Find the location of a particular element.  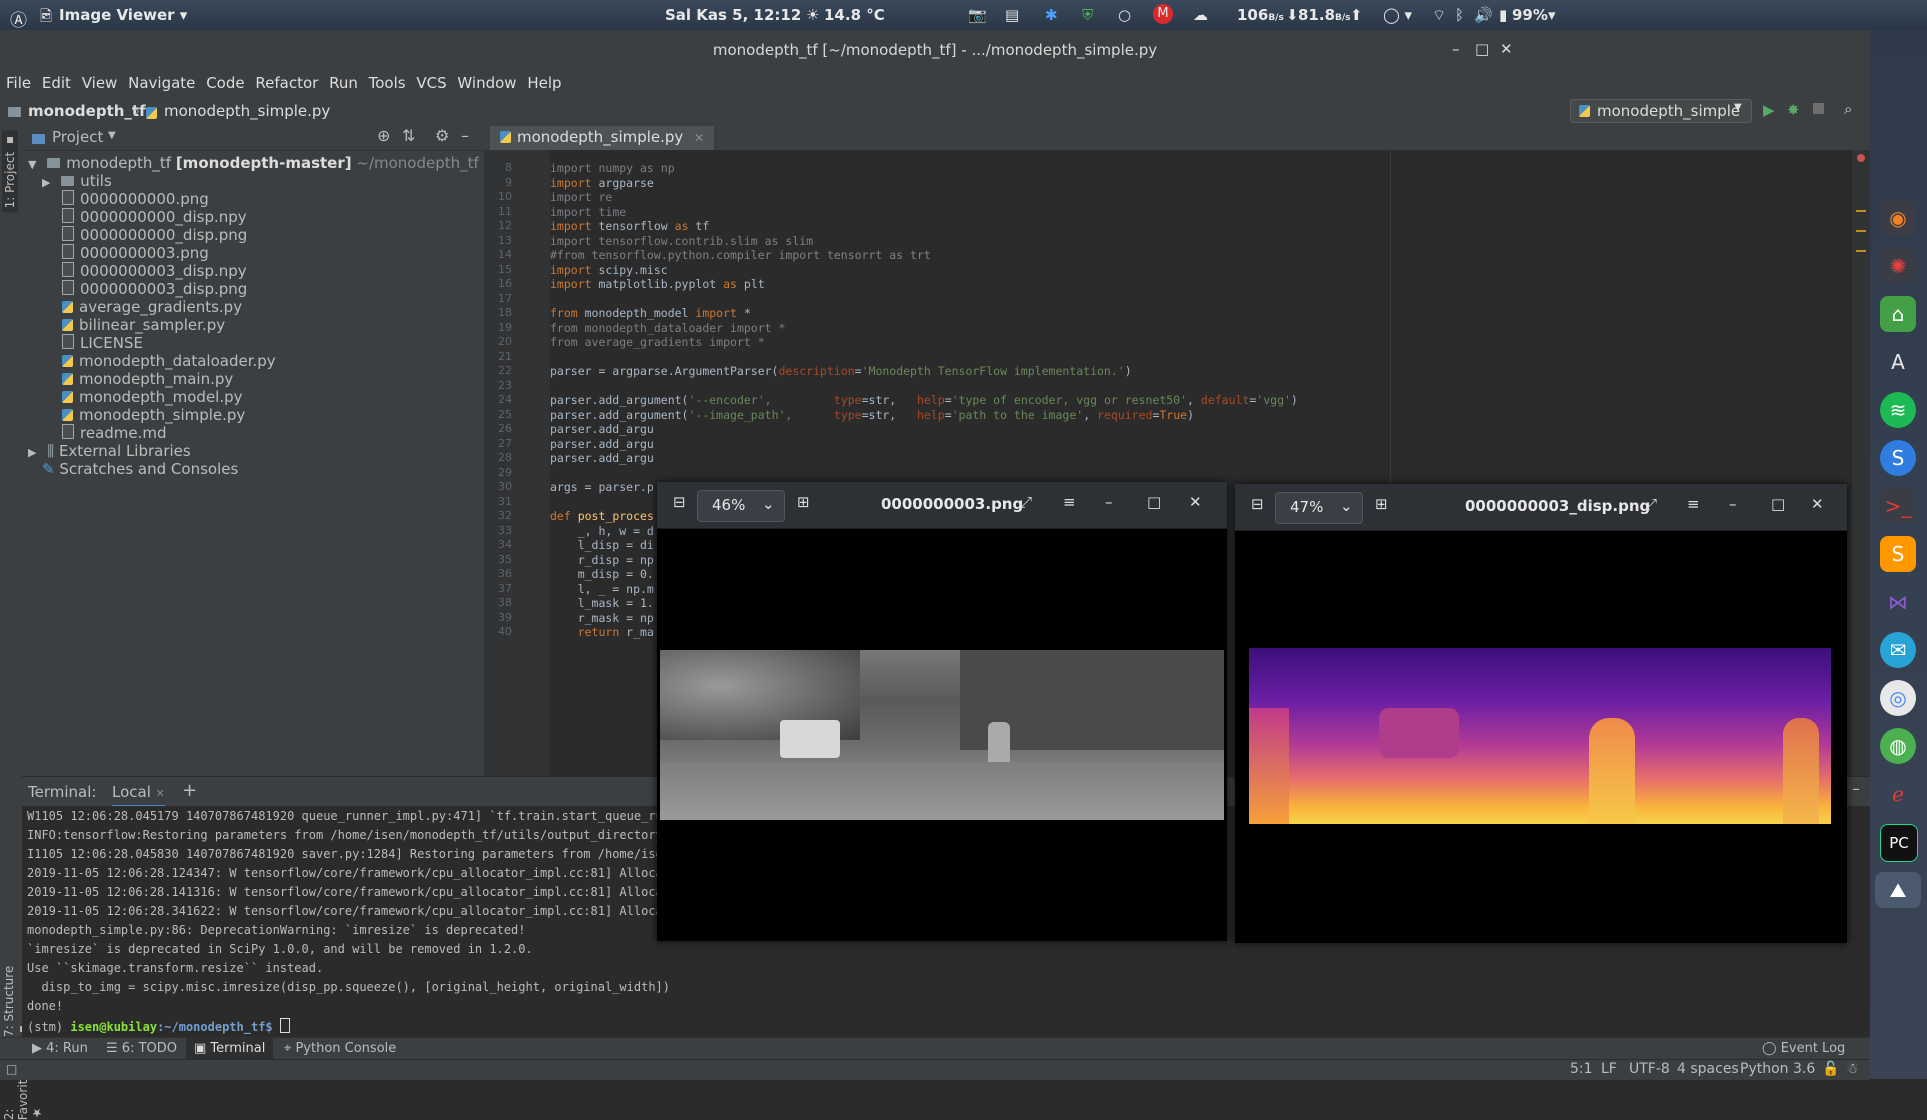

browser-icon: ✺ is located at coordinates (1898, 266).